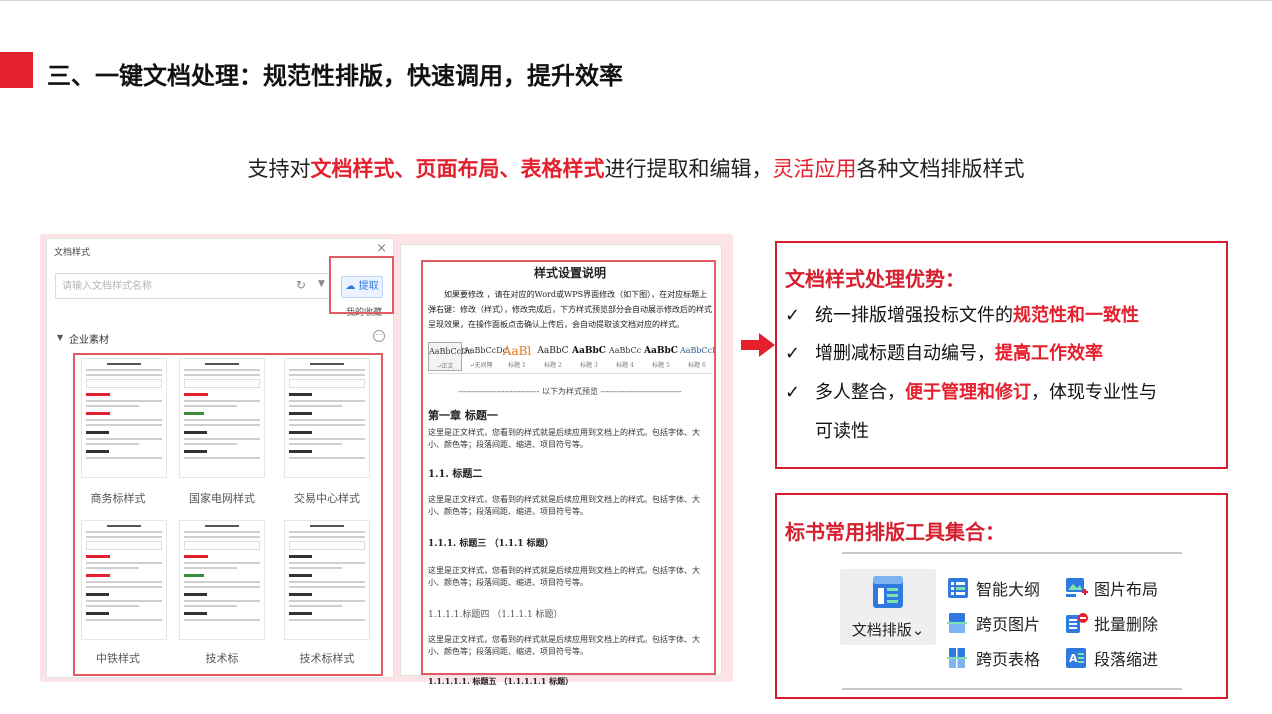 This screenshot has height=714, width=1272. What do you see at coordinates (758, 345) in the screenshot?
I see `right-arrow-icon` at bounding box center [758, 345].